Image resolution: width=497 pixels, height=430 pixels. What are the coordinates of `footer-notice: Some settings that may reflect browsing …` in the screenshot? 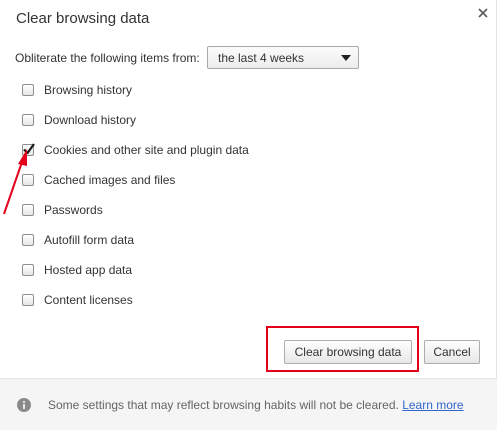 It's located at (256, 405).